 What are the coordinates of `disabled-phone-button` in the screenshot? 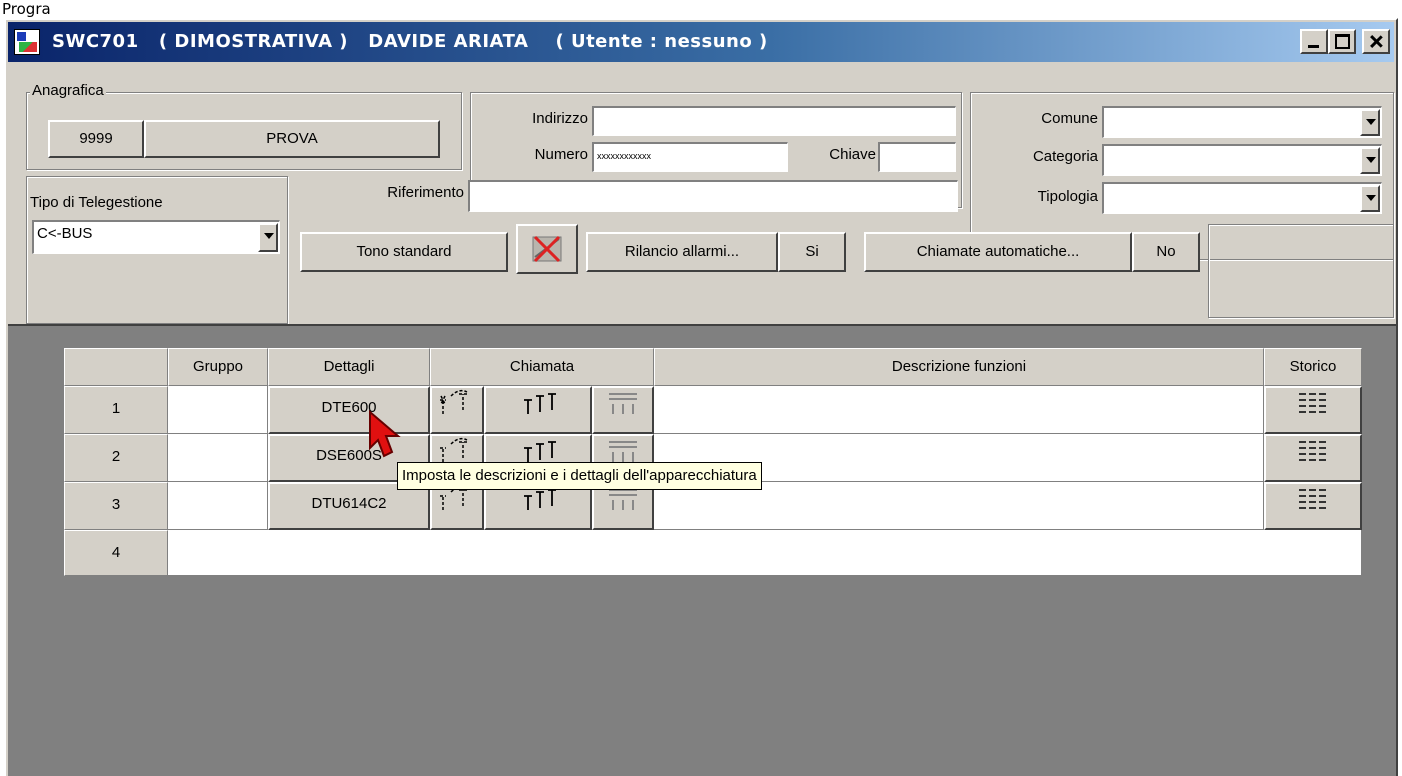 It's located at (547, 249).